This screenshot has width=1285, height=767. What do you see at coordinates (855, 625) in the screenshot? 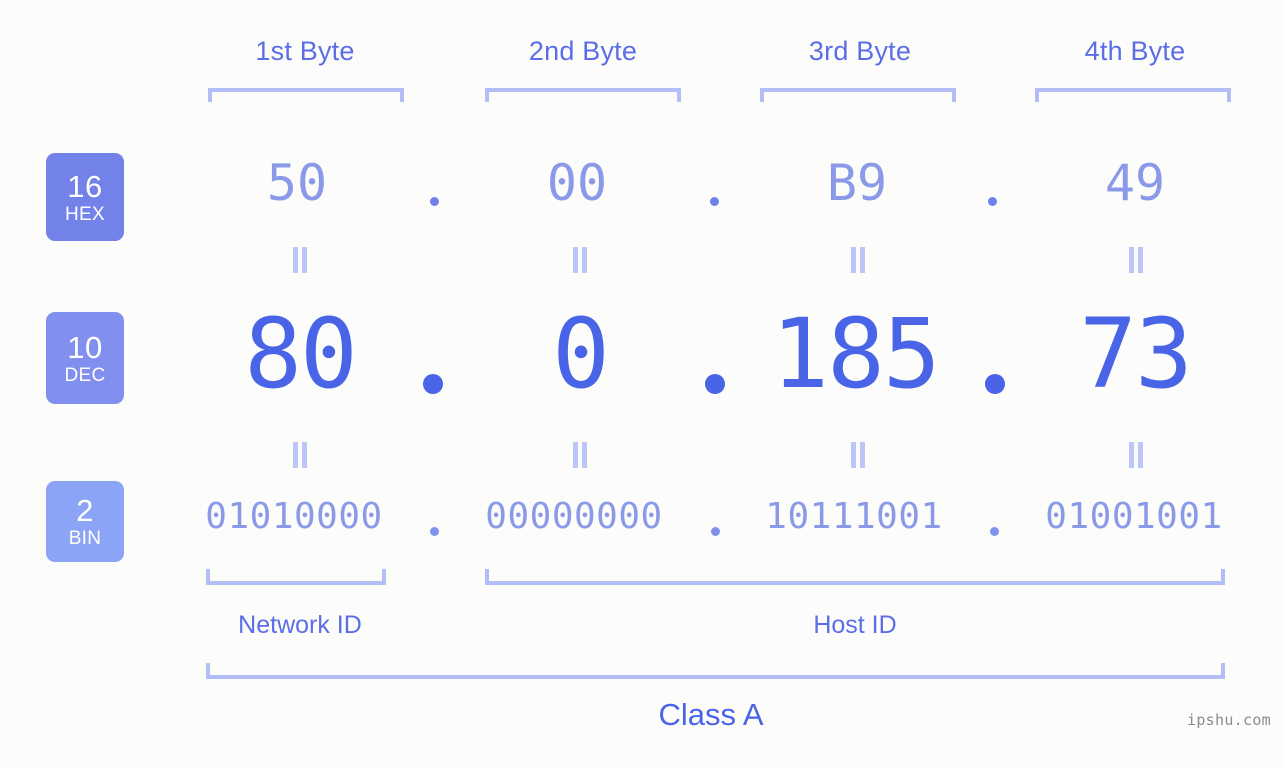
I see `host-id-label: Host ID` at bounding box center [855, 625].